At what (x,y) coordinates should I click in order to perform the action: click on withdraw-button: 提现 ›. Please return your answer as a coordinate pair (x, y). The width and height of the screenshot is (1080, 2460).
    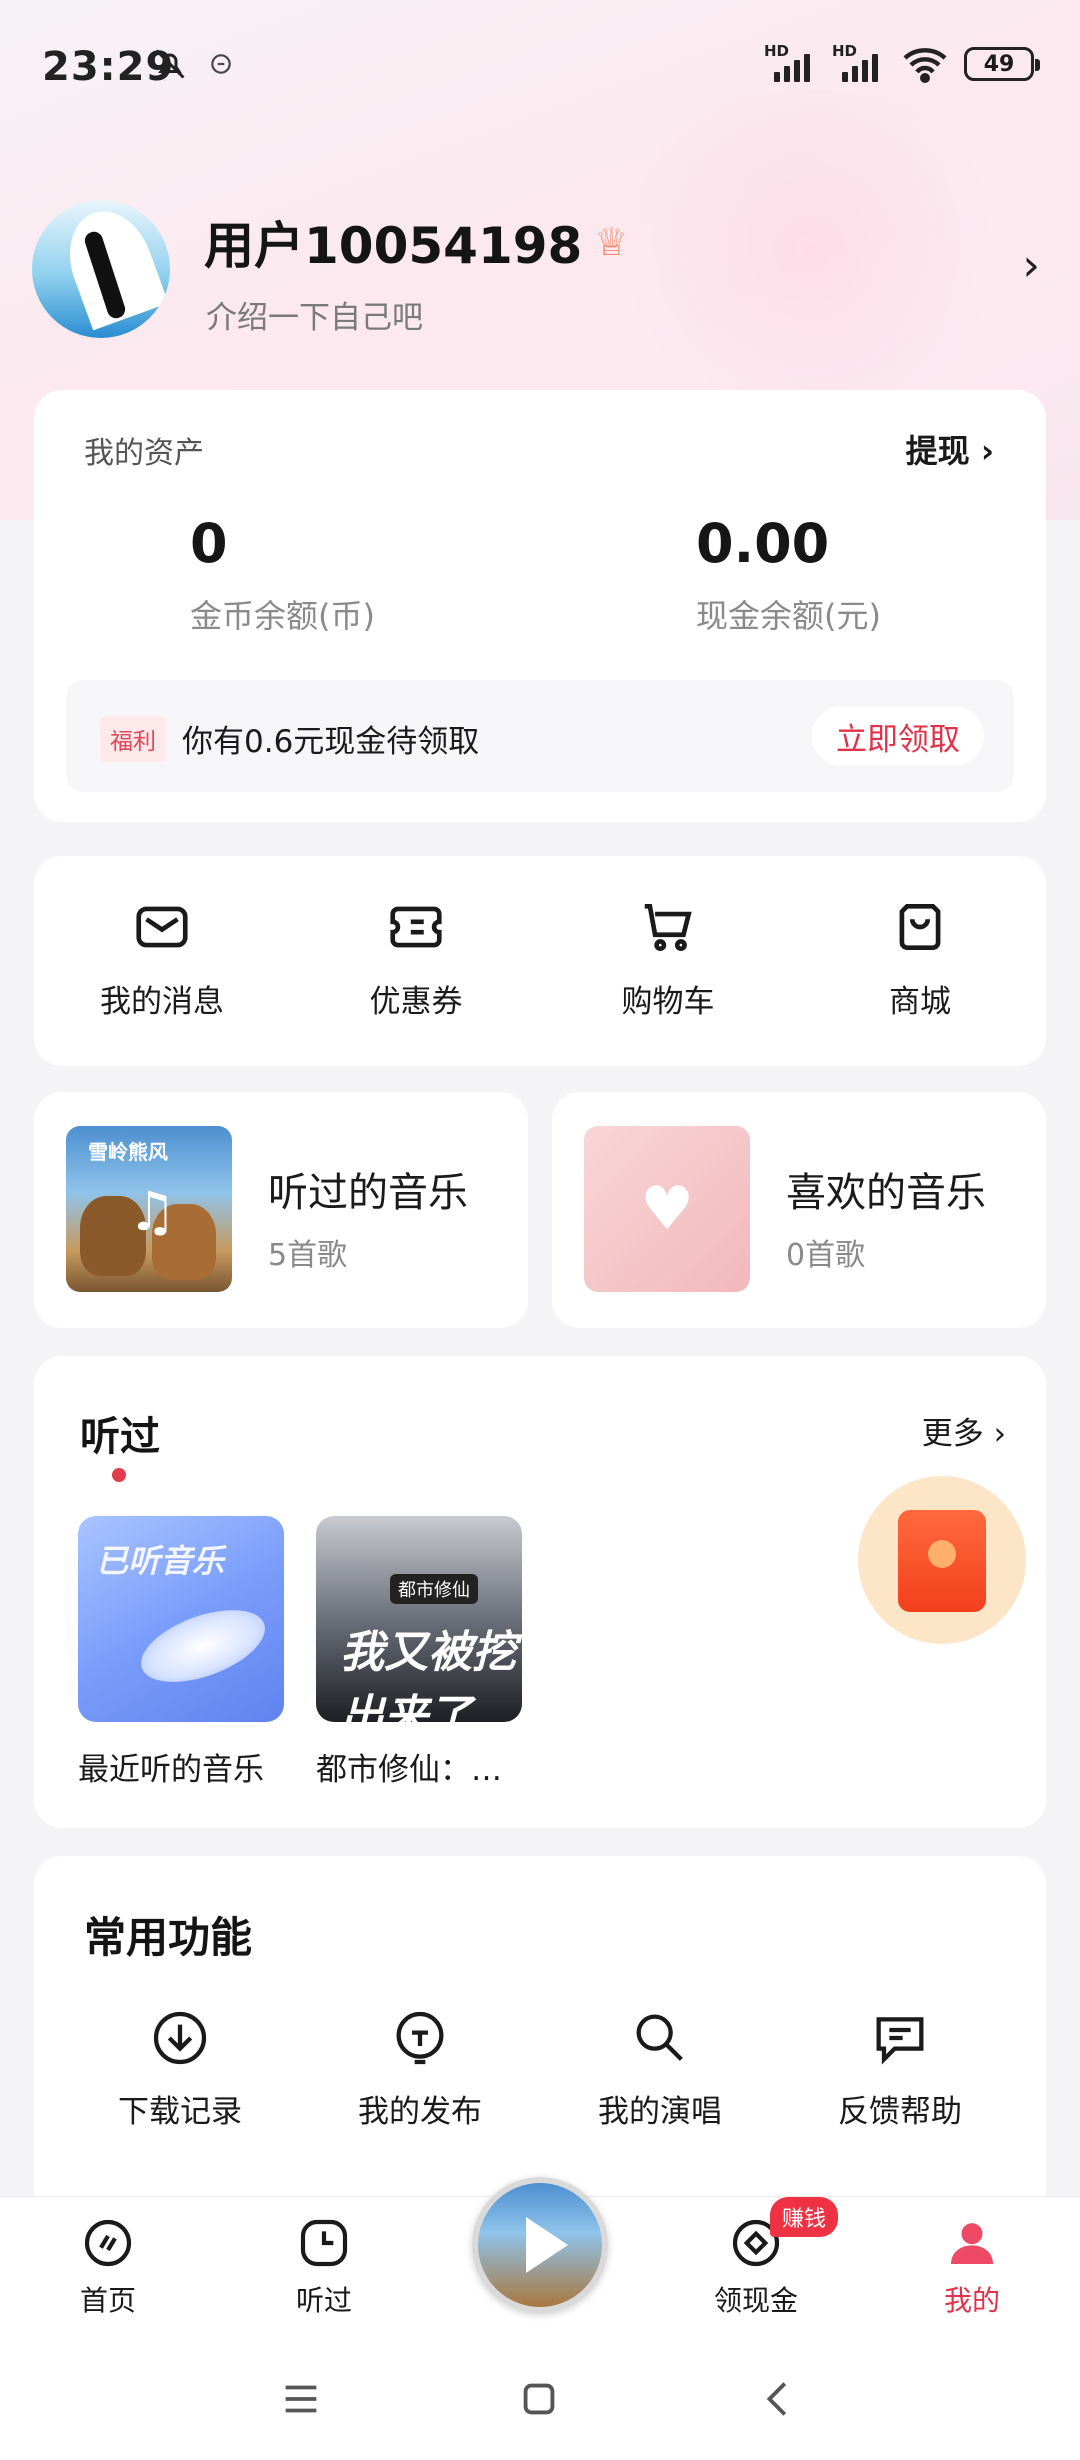
    Looking at the image, I should click on (950, 449).